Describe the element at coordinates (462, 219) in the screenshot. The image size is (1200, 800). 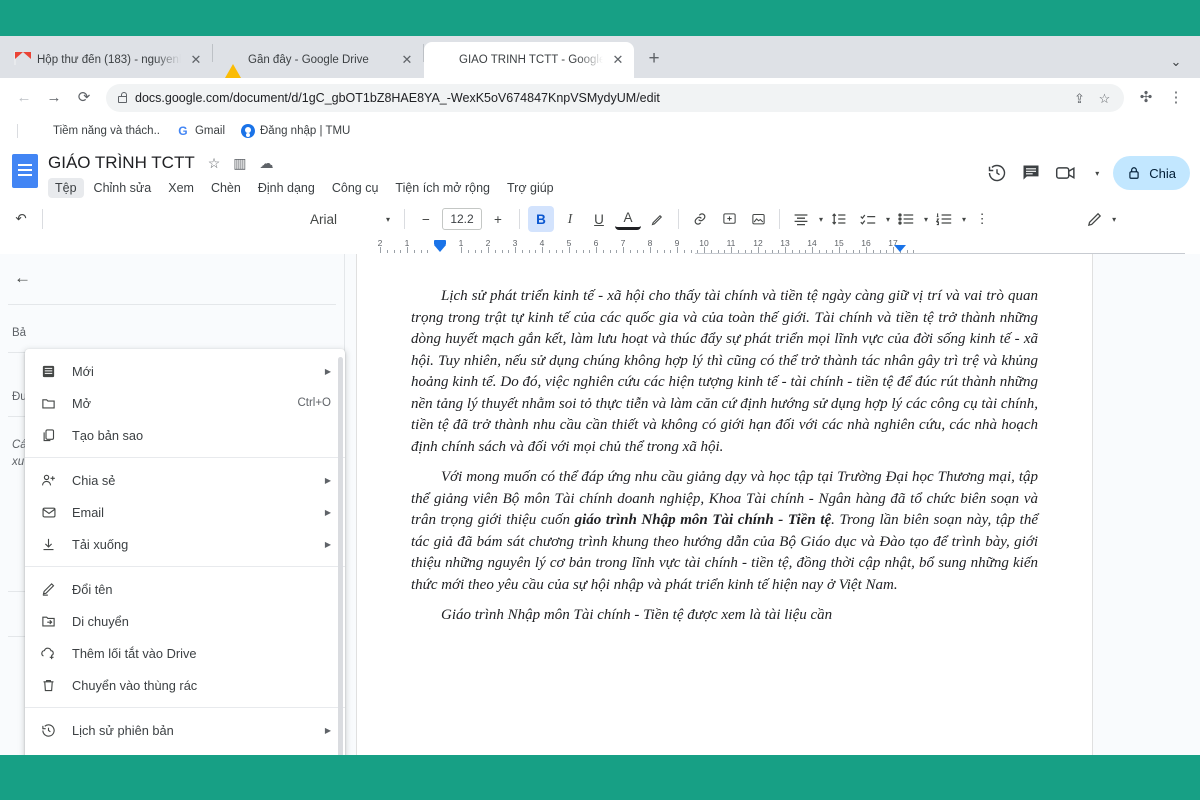
I see `font-size-input: 12.2` at that location.